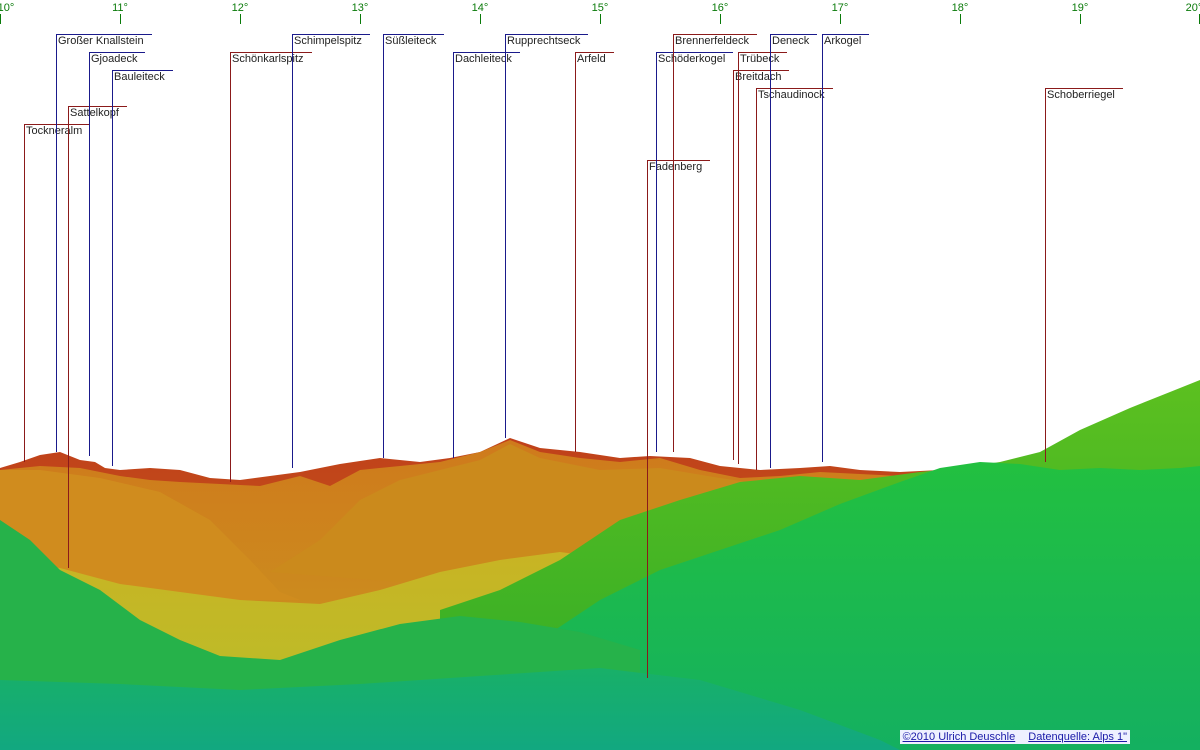 This screenshot has width=1200, height=750. I want to click on degree-label: 18°, so click(960, 8).